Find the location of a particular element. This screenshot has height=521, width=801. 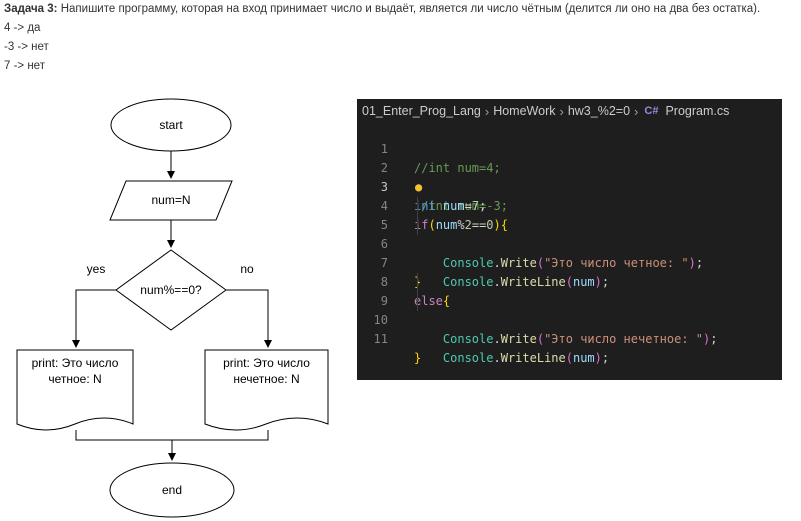

decision-label: num%==0? is located at coordinates (171, 290).